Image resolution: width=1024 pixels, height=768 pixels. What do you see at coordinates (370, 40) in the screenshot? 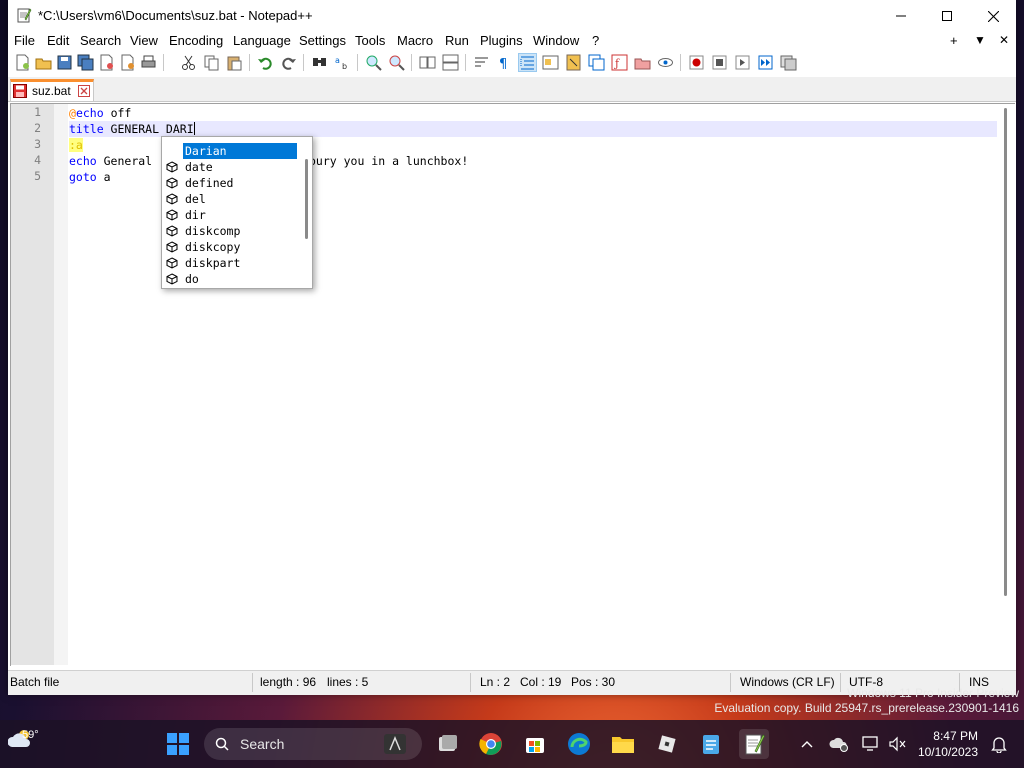
I see `menu-tools: Tools` at bounding box center [370, 40].